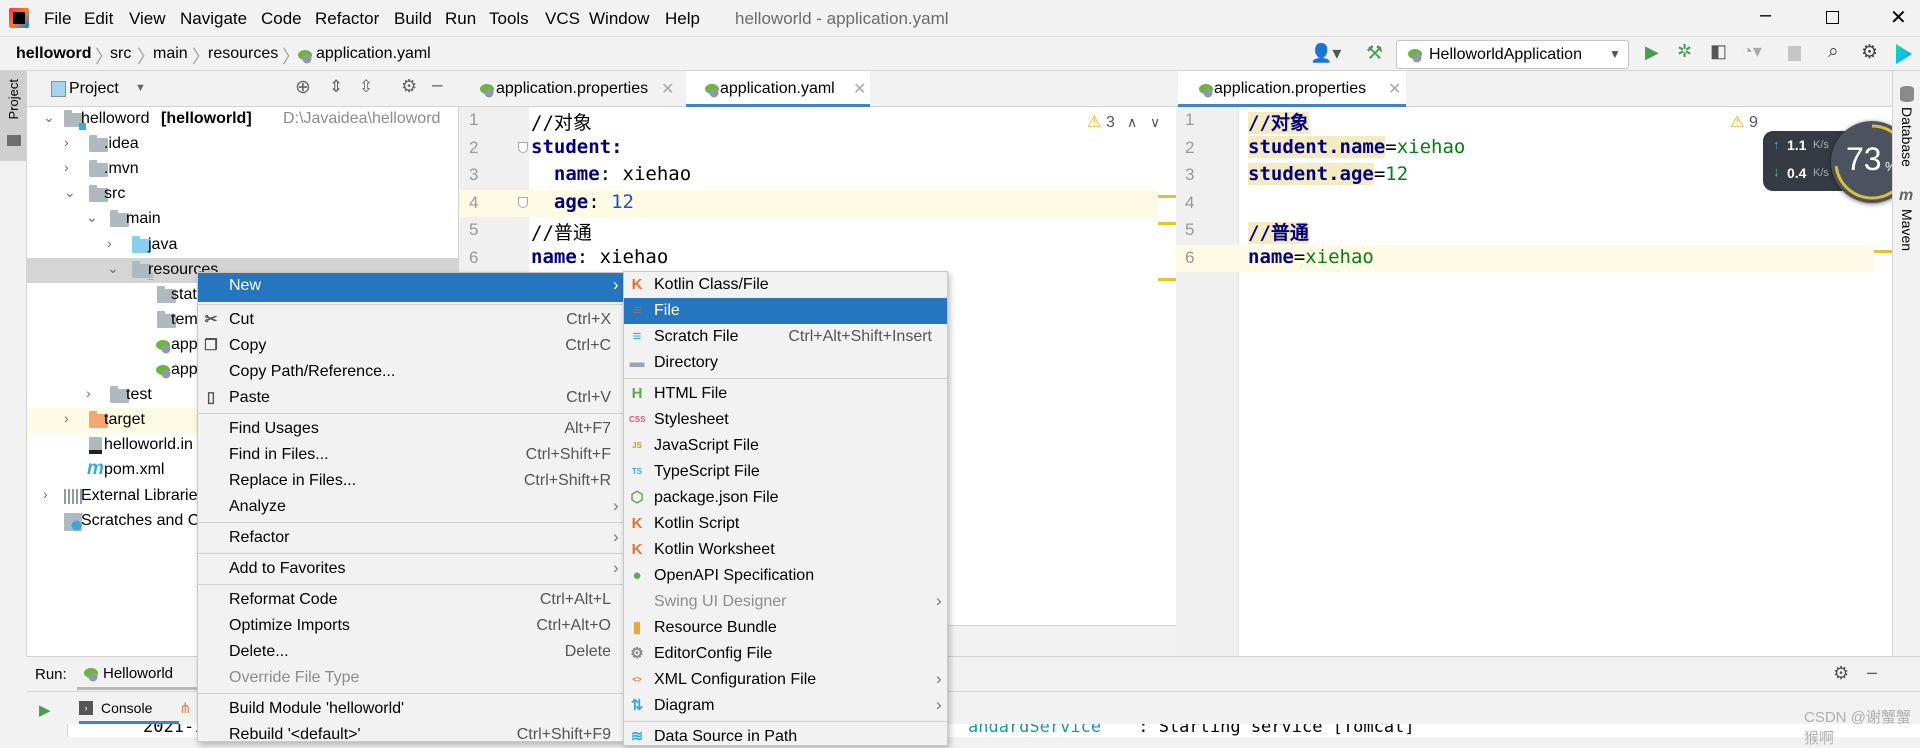  I want to click on code-line: student:, so click(577, 147).